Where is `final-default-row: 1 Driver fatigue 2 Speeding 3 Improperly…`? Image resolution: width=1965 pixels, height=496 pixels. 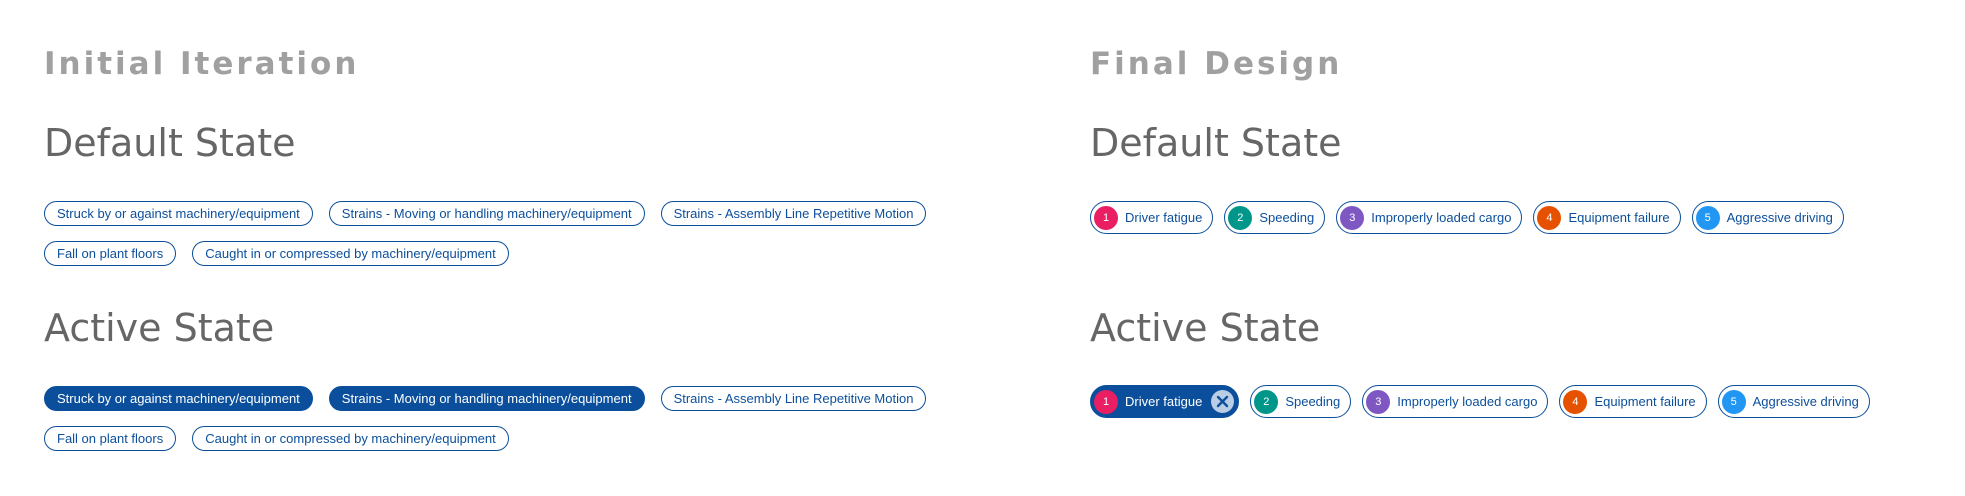
final-default-row: 1 Driver fatigue 2 Speeding 3 Improperly… is located at coordinates (1467, 217).